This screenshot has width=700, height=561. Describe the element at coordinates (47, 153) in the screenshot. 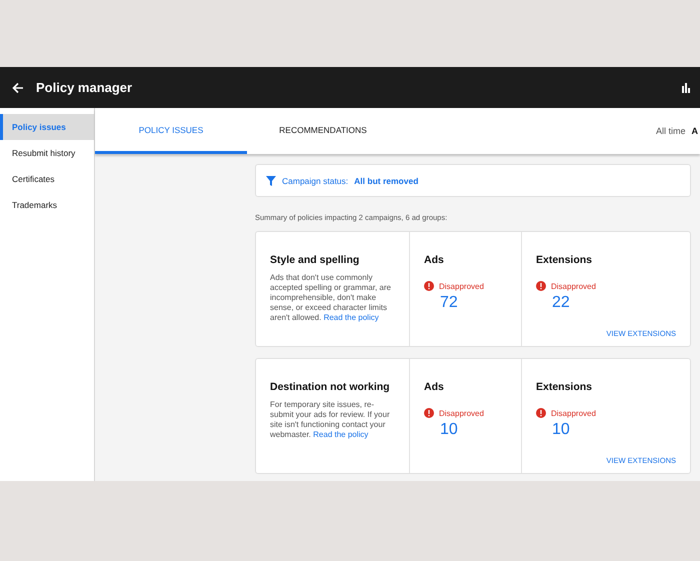

I see `sidebar-item: Resubmit history` at that location.